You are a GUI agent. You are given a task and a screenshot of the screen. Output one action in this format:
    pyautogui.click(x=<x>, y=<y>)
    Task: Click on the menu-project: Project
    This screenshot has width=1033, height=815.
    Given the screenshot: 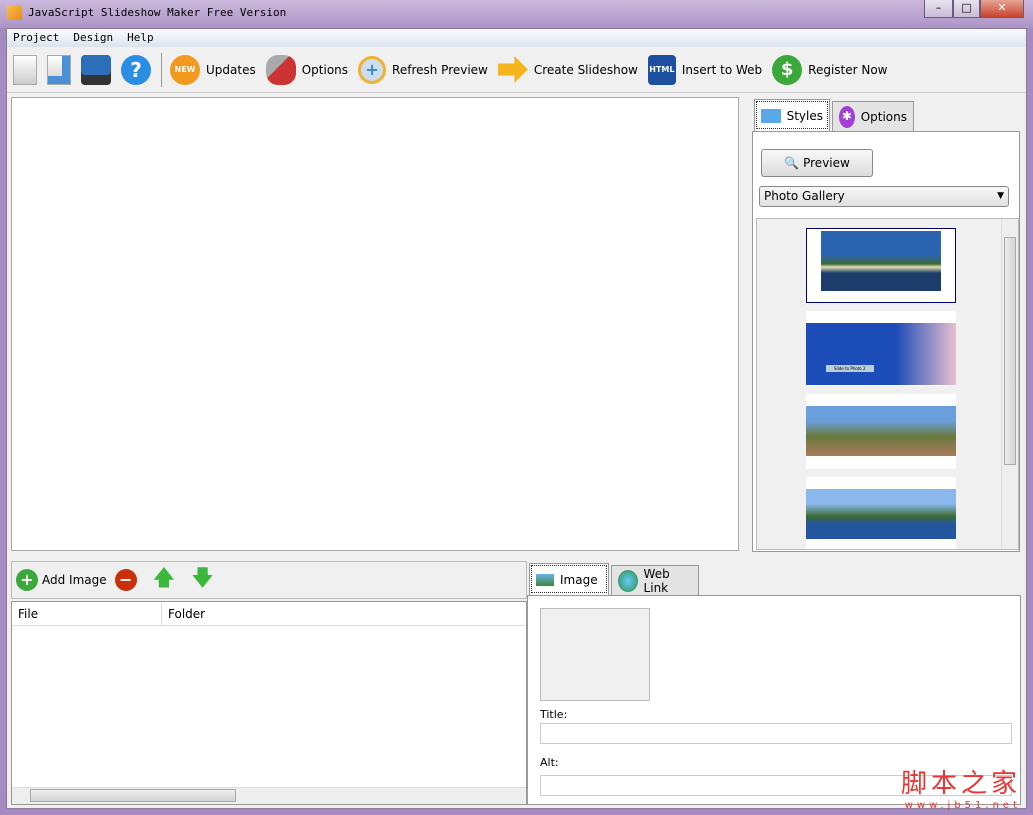 What is the action you would take?
    pyautogui.click(x=36, y=38)
    